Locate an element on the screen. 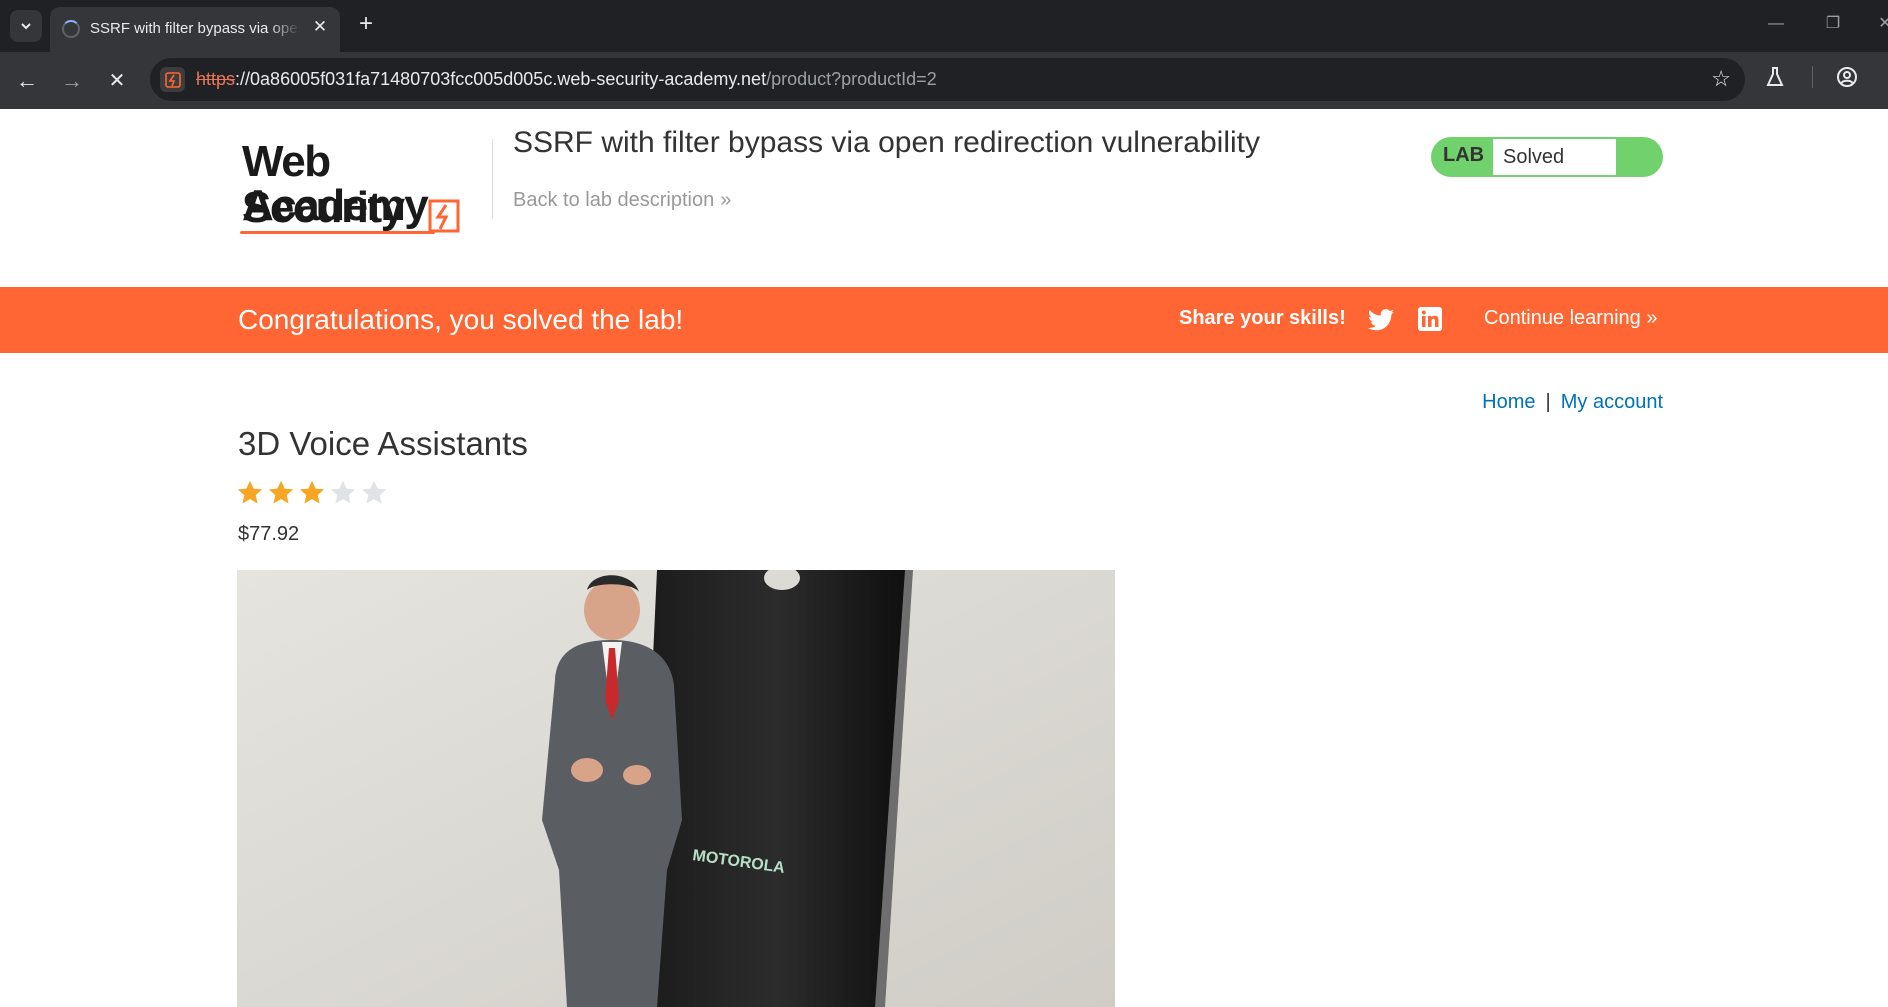  forward-arrow-icon: → is located at coordinates (72, 81).